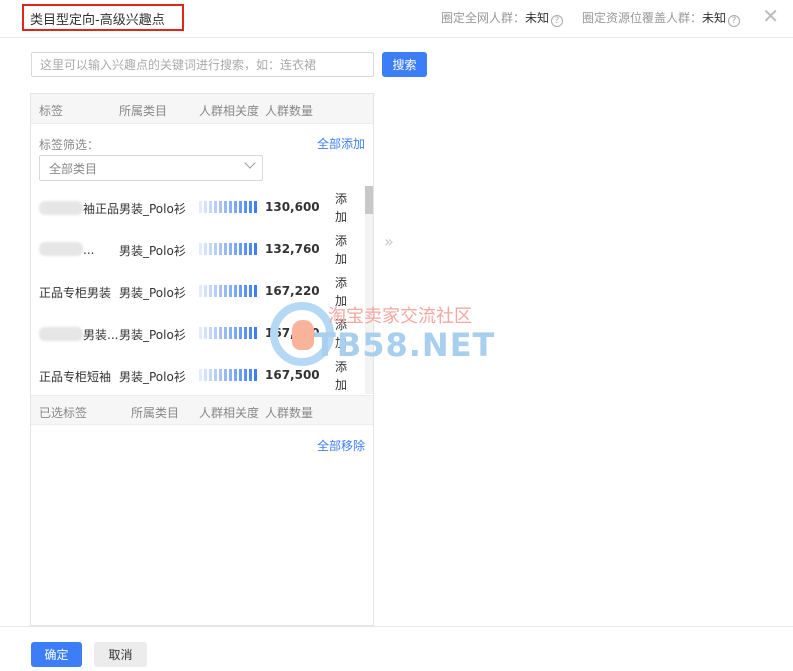  What do you see at coordinates (202, 64) in the screenshot?
I see `search-input` at bounding box center [202, 64].